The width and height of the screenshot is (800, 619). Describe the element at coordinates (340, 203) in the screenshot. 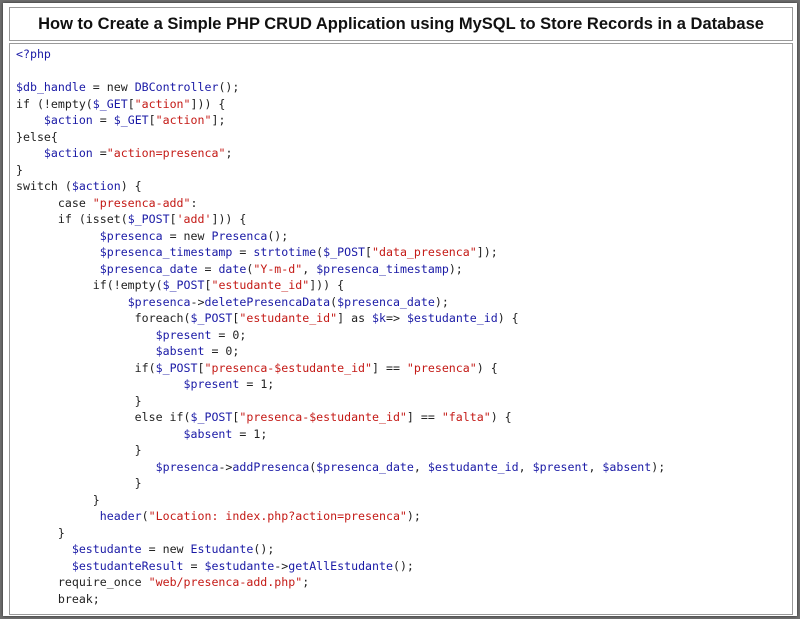

I see `code-line: case "presenca-add":` at that location.